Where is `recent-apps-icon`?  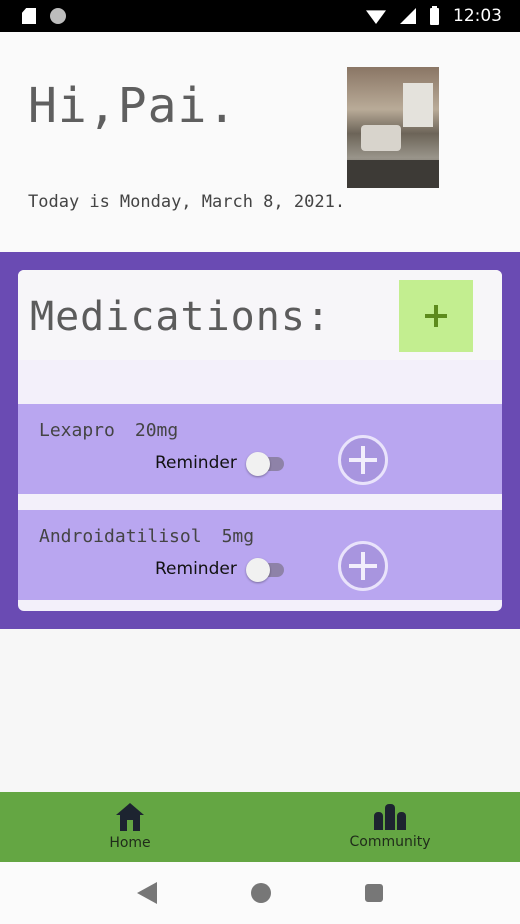 recent-apps-icon is located at coordinates (374, 893).